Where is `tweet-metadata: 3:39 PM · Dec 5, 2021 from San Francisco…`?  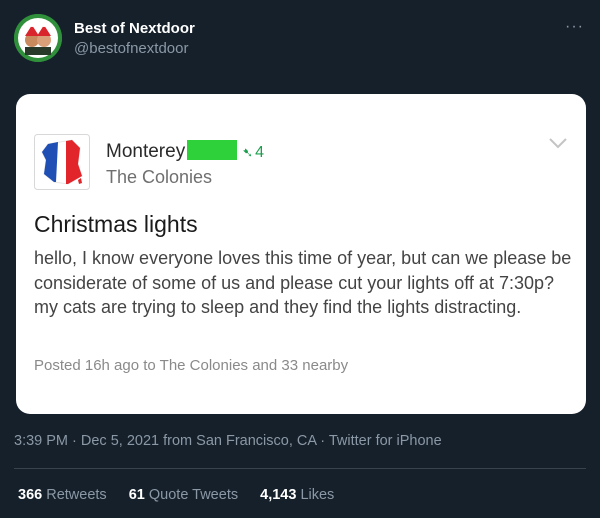
tweet-metadata: 3:39 PM · Dec 5, 2021 from San Francisco… is located at coordinates (228, 441).